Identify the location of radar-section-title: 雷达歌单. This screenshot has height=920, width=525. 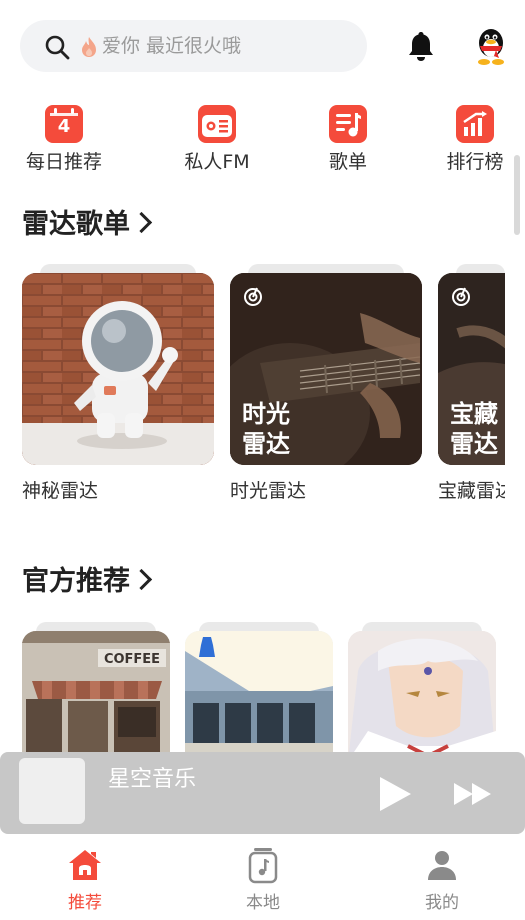
(87, 225).